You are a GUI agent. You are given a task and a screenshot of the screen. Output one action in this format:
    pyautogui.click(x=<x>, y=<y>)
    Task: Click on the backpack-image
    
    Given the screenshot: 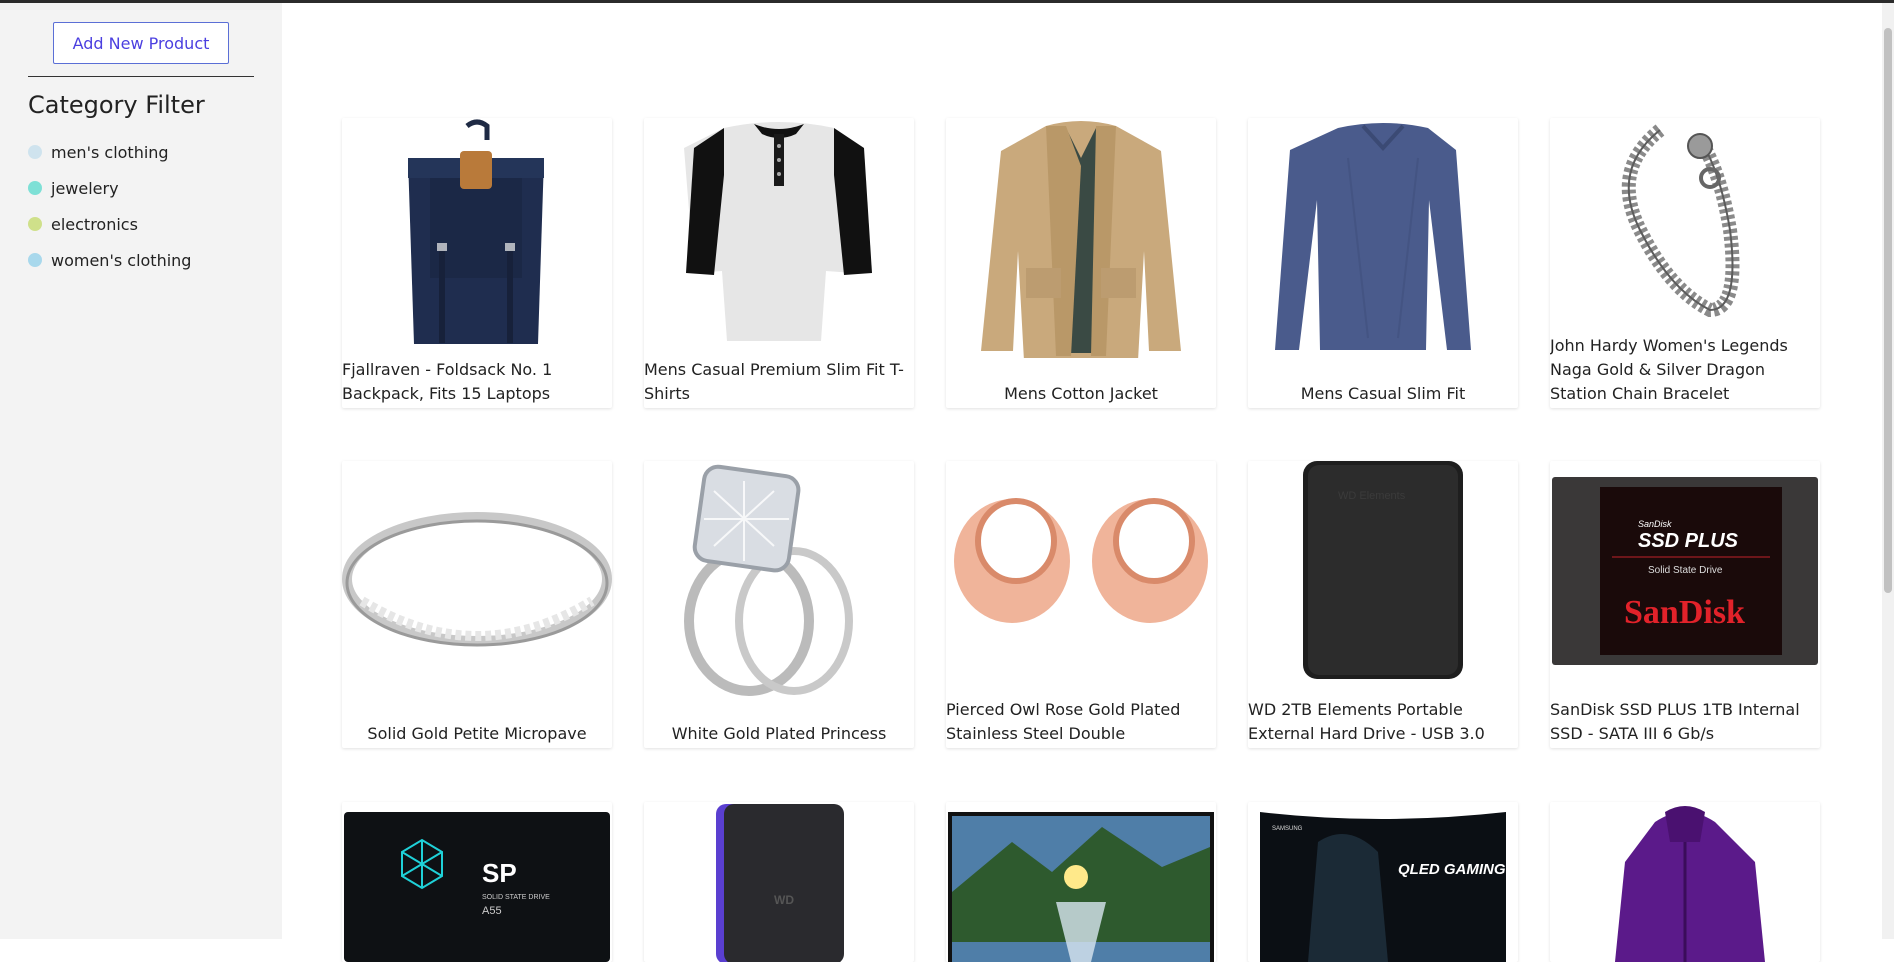 What is the action you would take?
    pyautogui.click(x=476, y=231)
    